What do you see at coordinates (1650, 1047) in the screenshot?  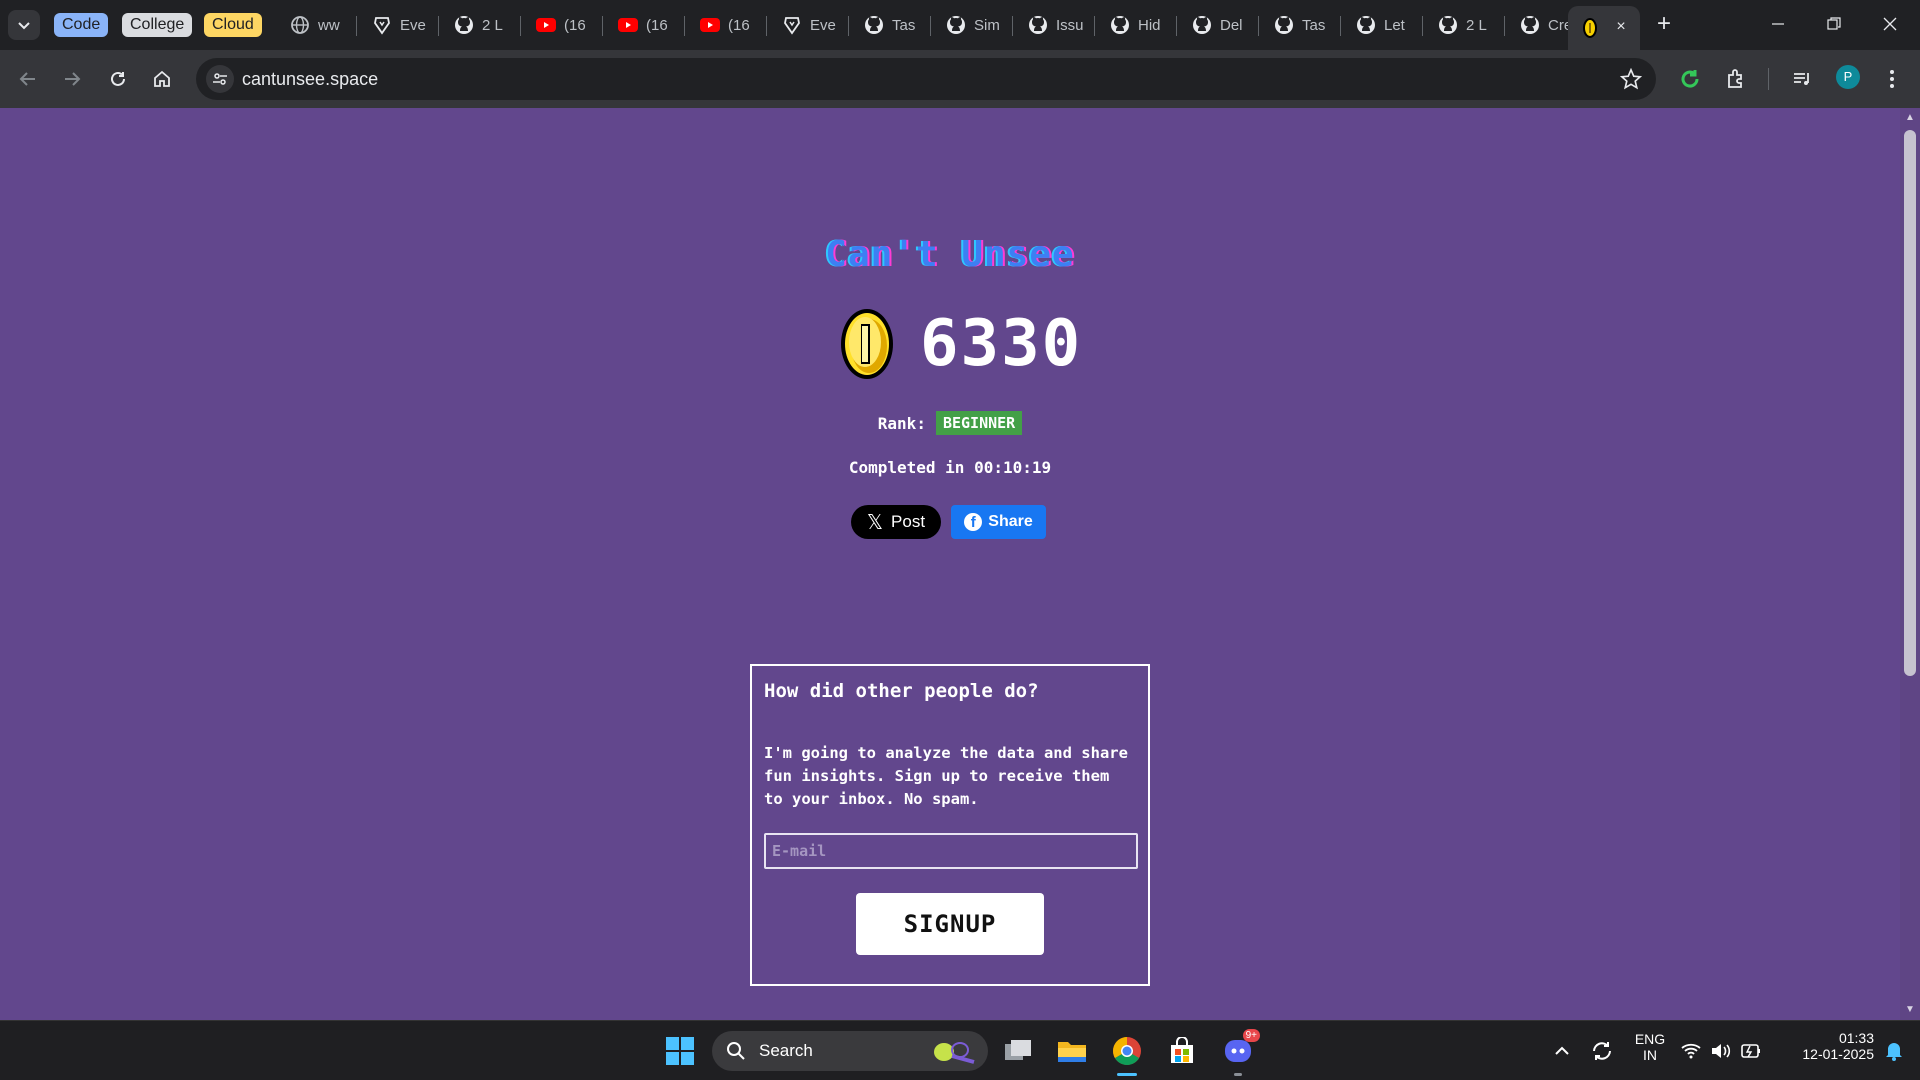 I see `language-indicator: ENG IN` at bounding box center [1650, 1047].